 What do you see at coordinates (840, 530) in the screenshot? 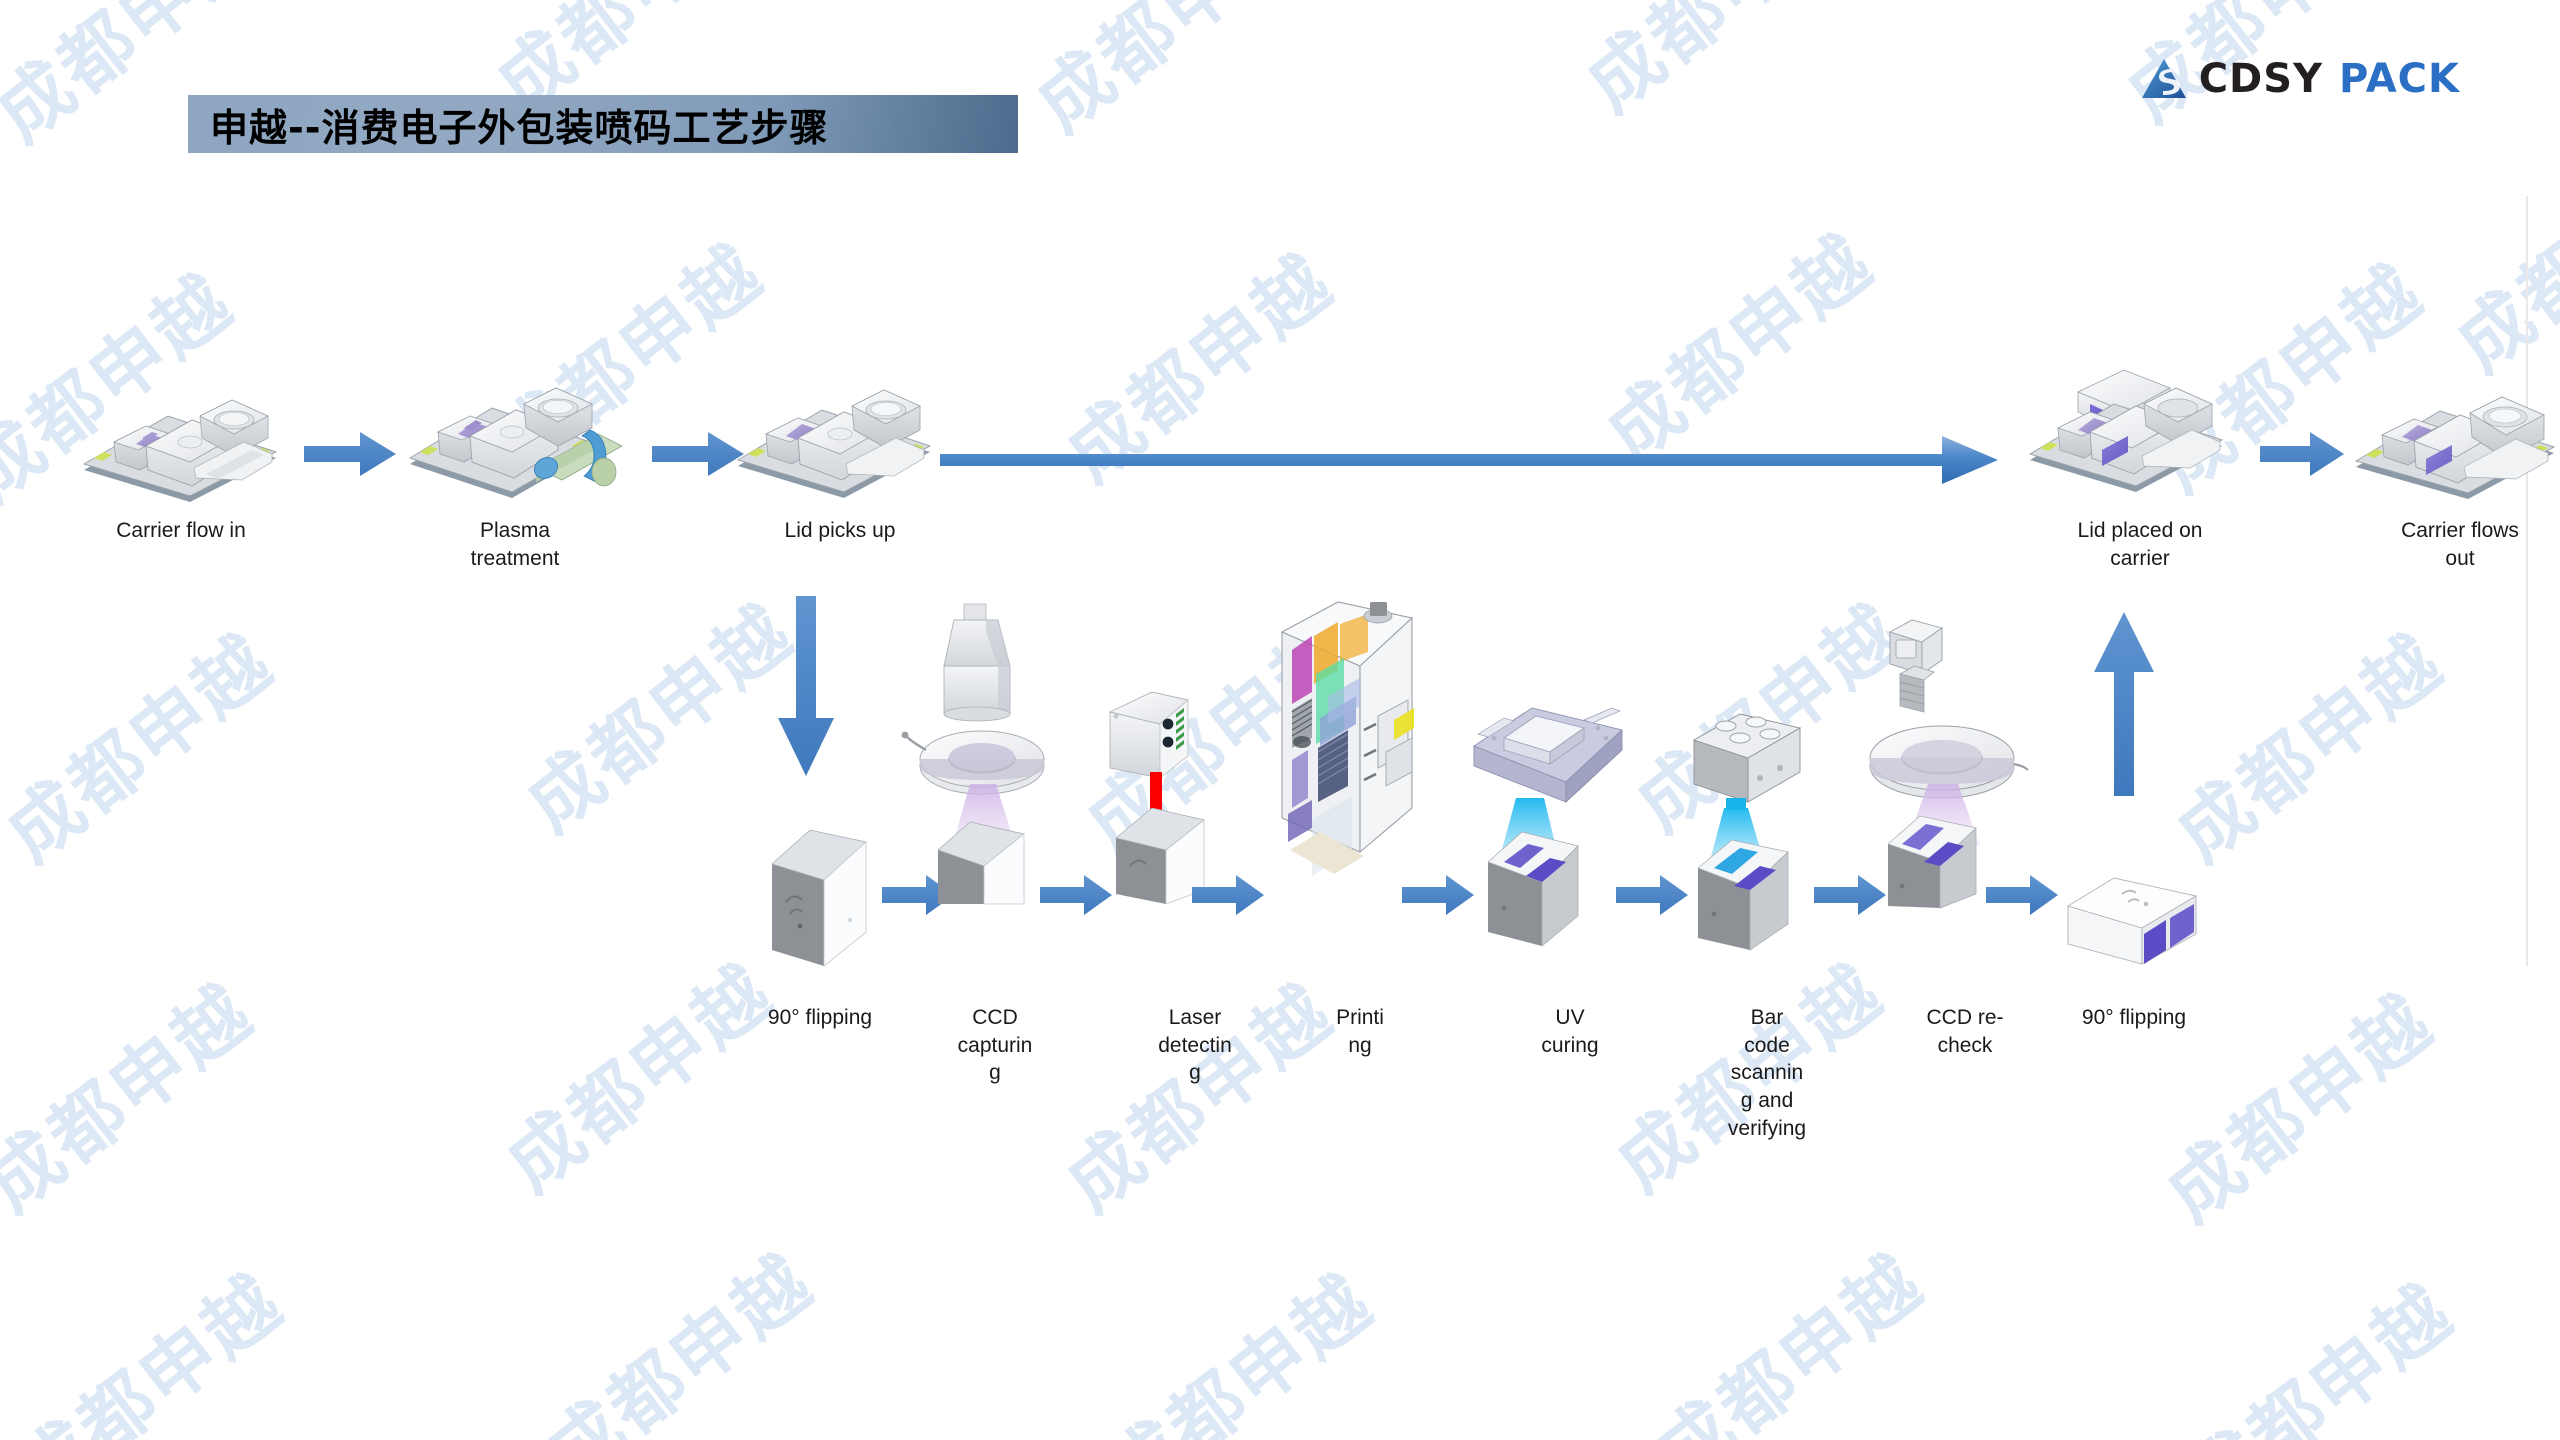
I see `step-label-lid-picks-up: Lid picks up` at bounding box center [840, 530].